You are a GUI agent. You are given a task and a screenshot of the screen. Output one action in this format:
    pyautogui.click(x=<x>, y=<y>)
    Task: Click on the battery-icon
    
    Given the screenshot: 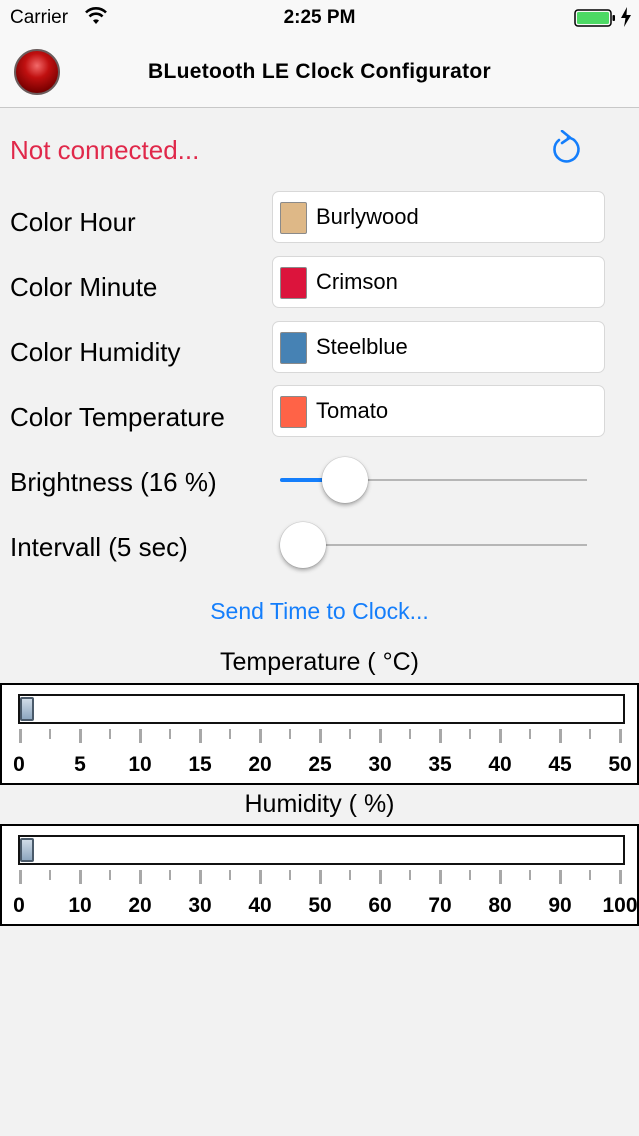 What is the action you would take?
    pyautogui.click(x=594, y=18)
    